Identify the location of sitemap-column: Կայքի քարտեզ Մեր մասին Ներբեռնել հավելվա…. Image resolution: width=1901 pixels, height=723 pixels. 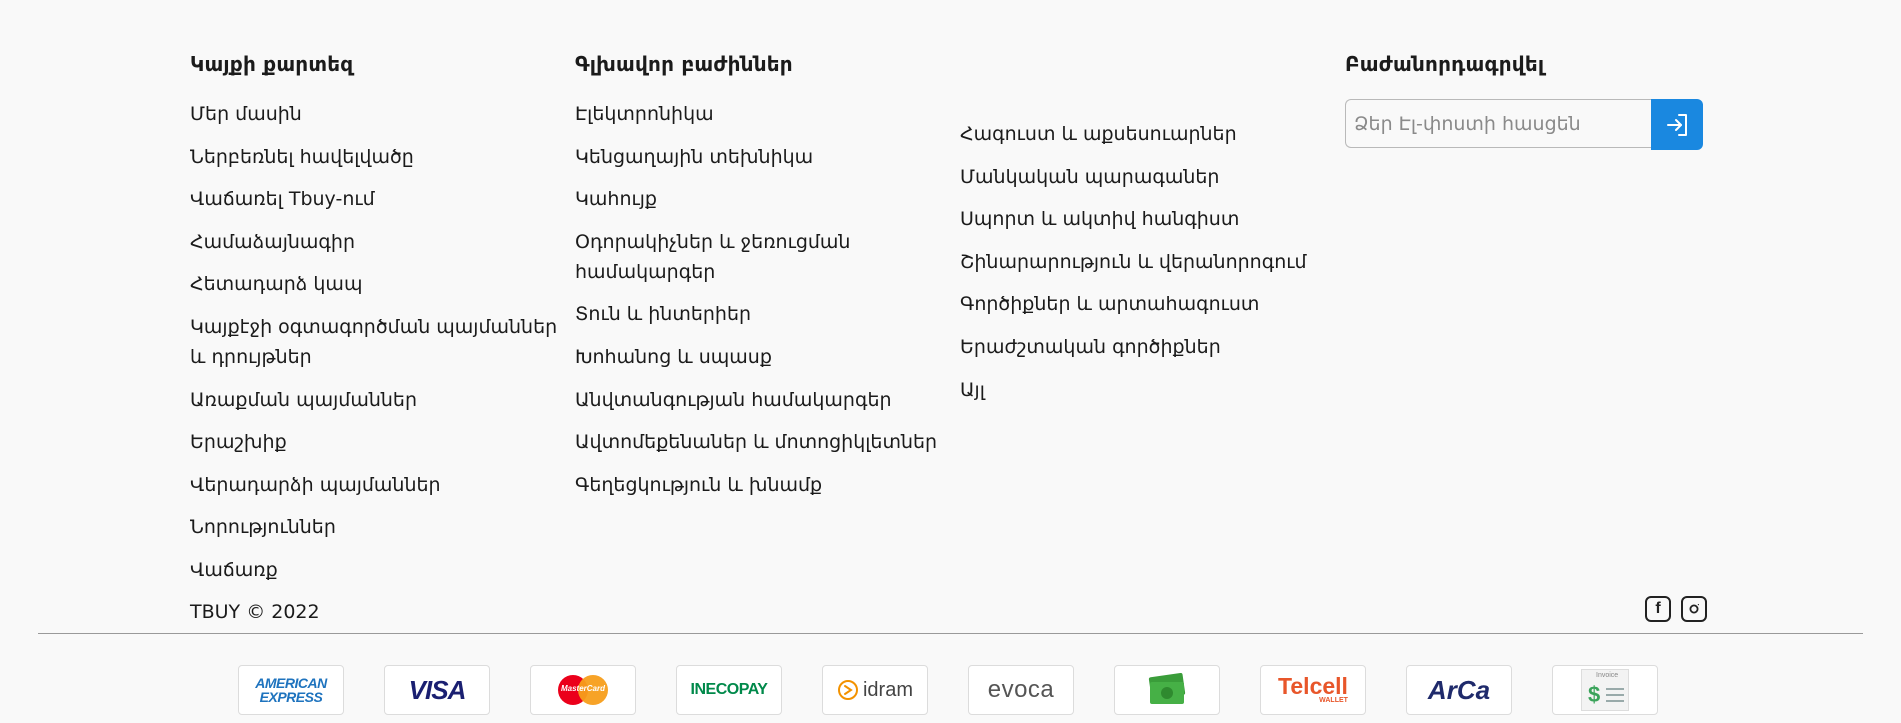
(375, 322).